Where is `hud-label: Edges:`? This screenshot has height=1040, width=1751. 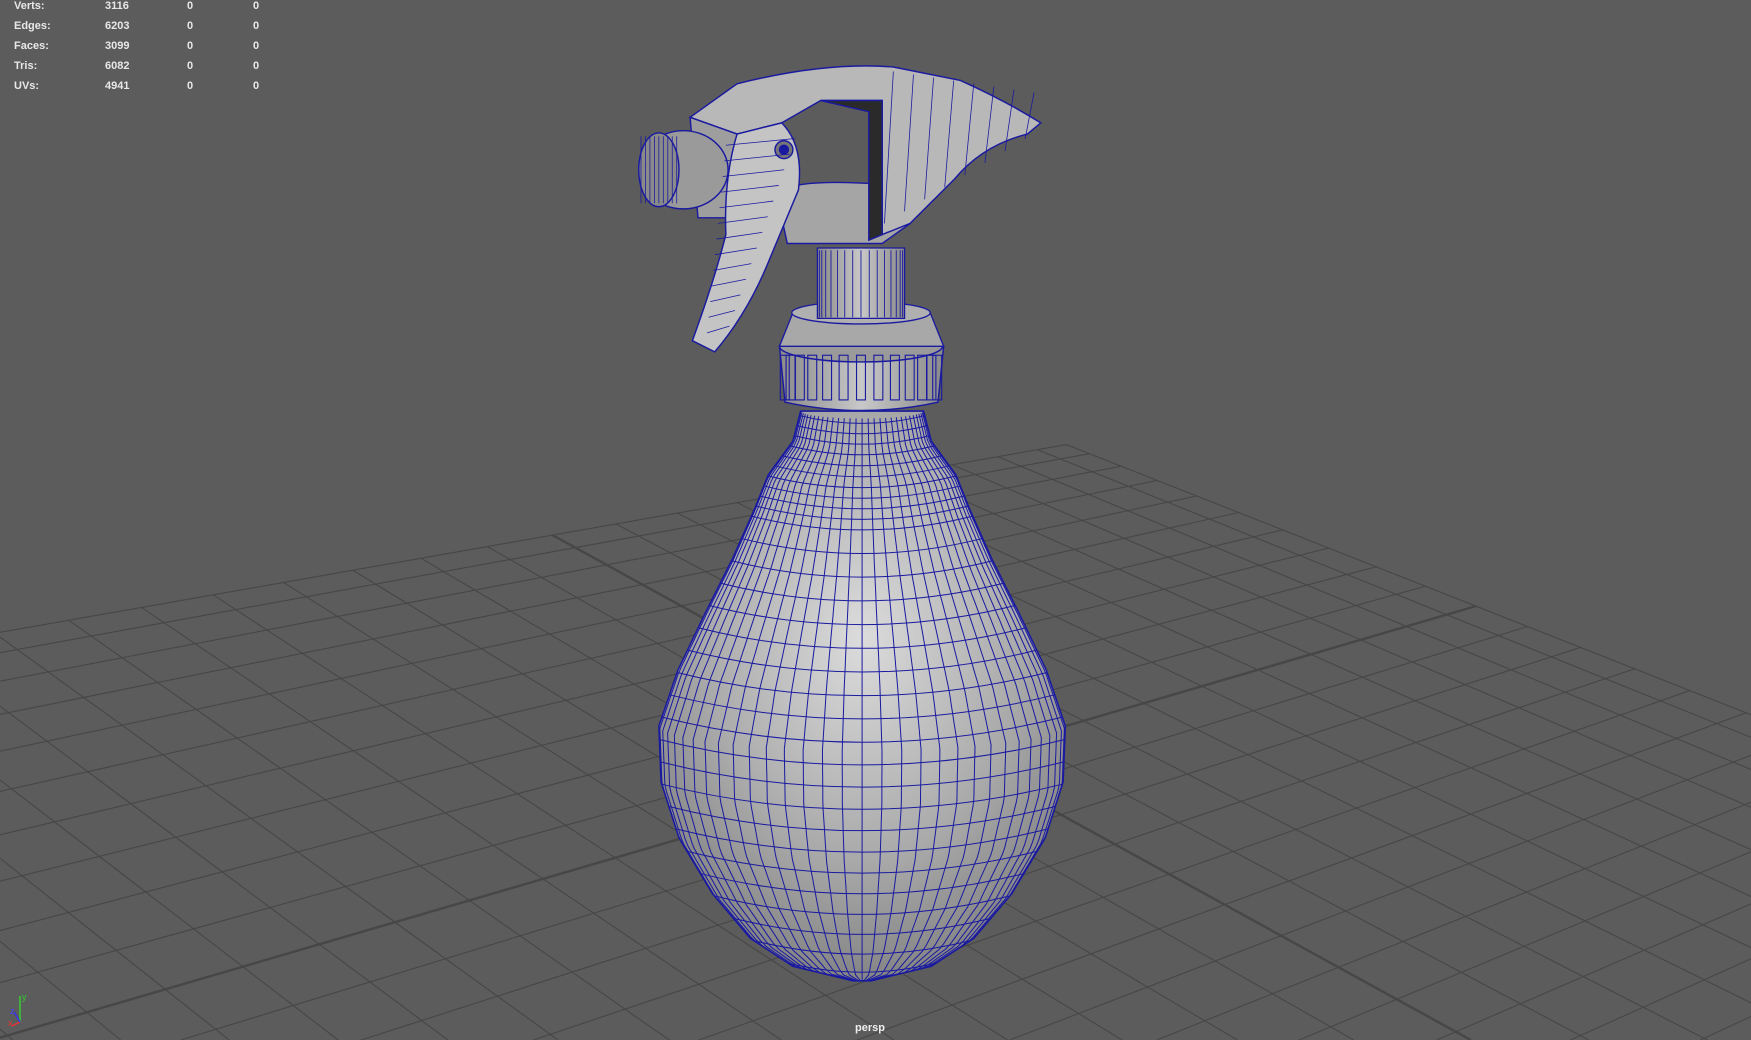
hud-label: Edges: is located at coordinates (32, 26).